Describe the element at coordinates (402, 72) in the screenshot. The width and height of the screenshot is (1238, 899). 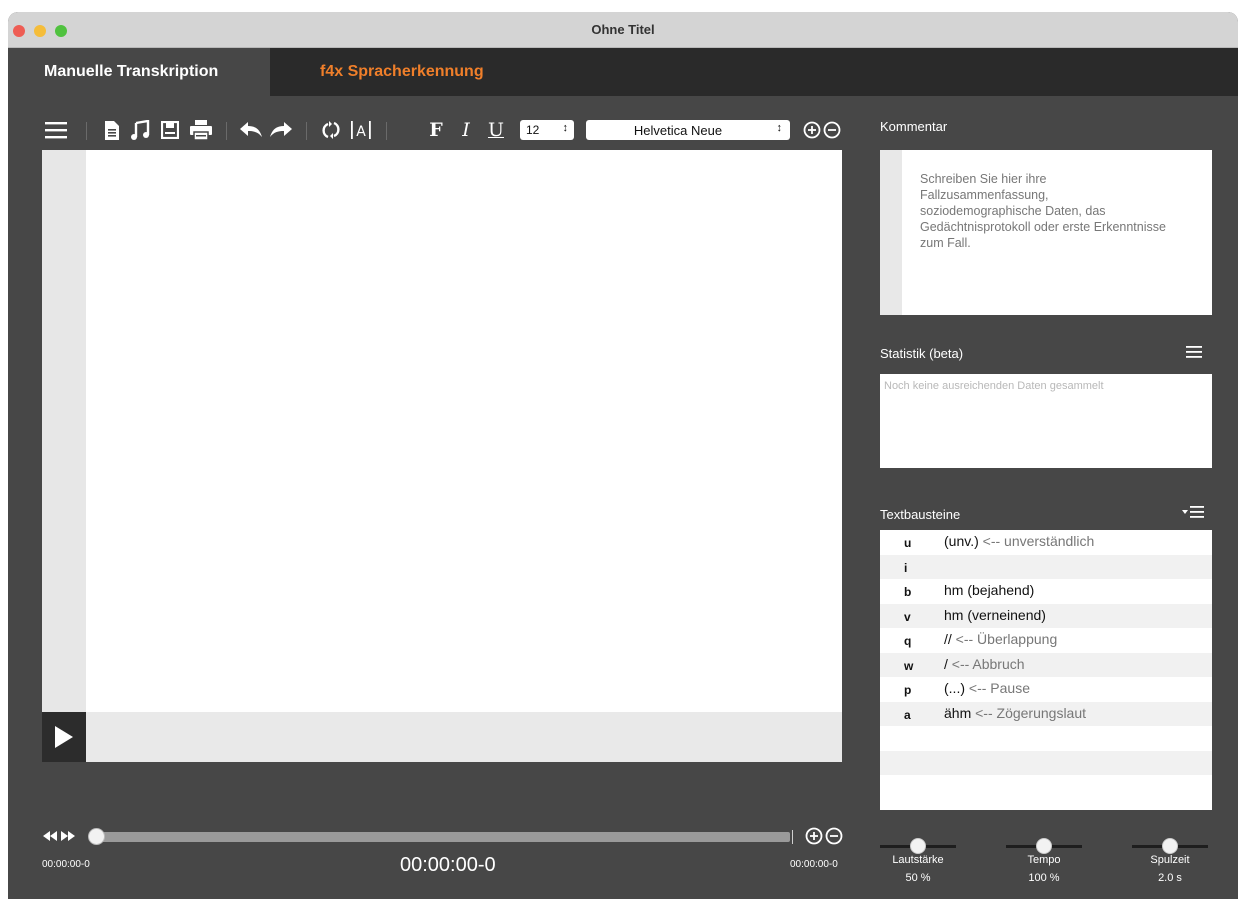
I see `tab-f4x-spracherkennung: f4x Spracherkennung` at that location.